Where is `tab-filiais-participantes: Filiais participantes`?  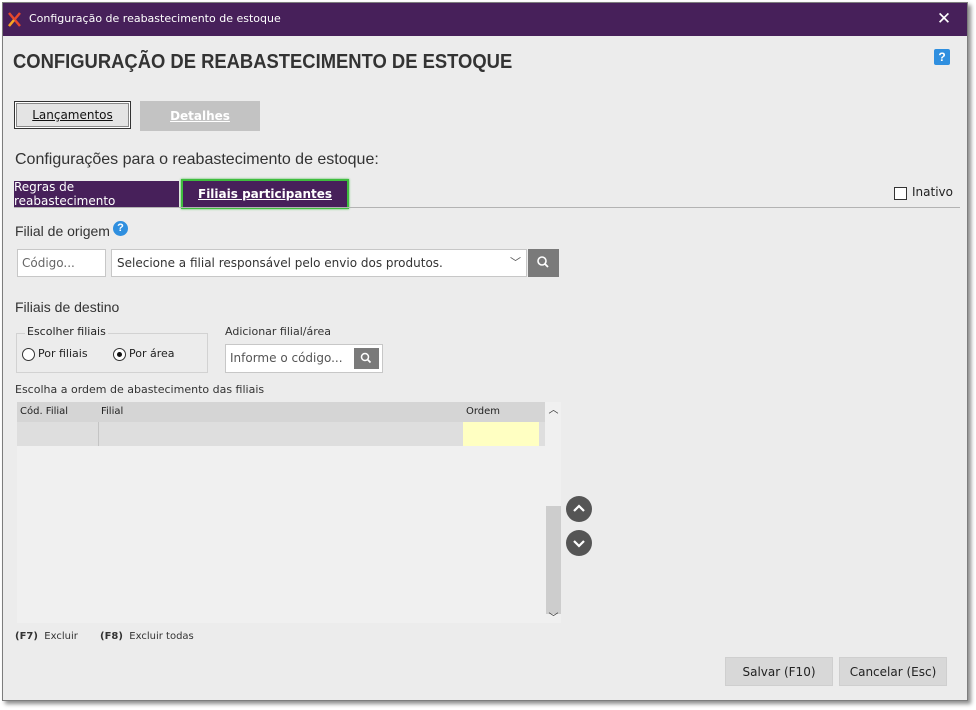
tab-filiais-participantes: Filiais participantes is located at coordinates (265, 194).